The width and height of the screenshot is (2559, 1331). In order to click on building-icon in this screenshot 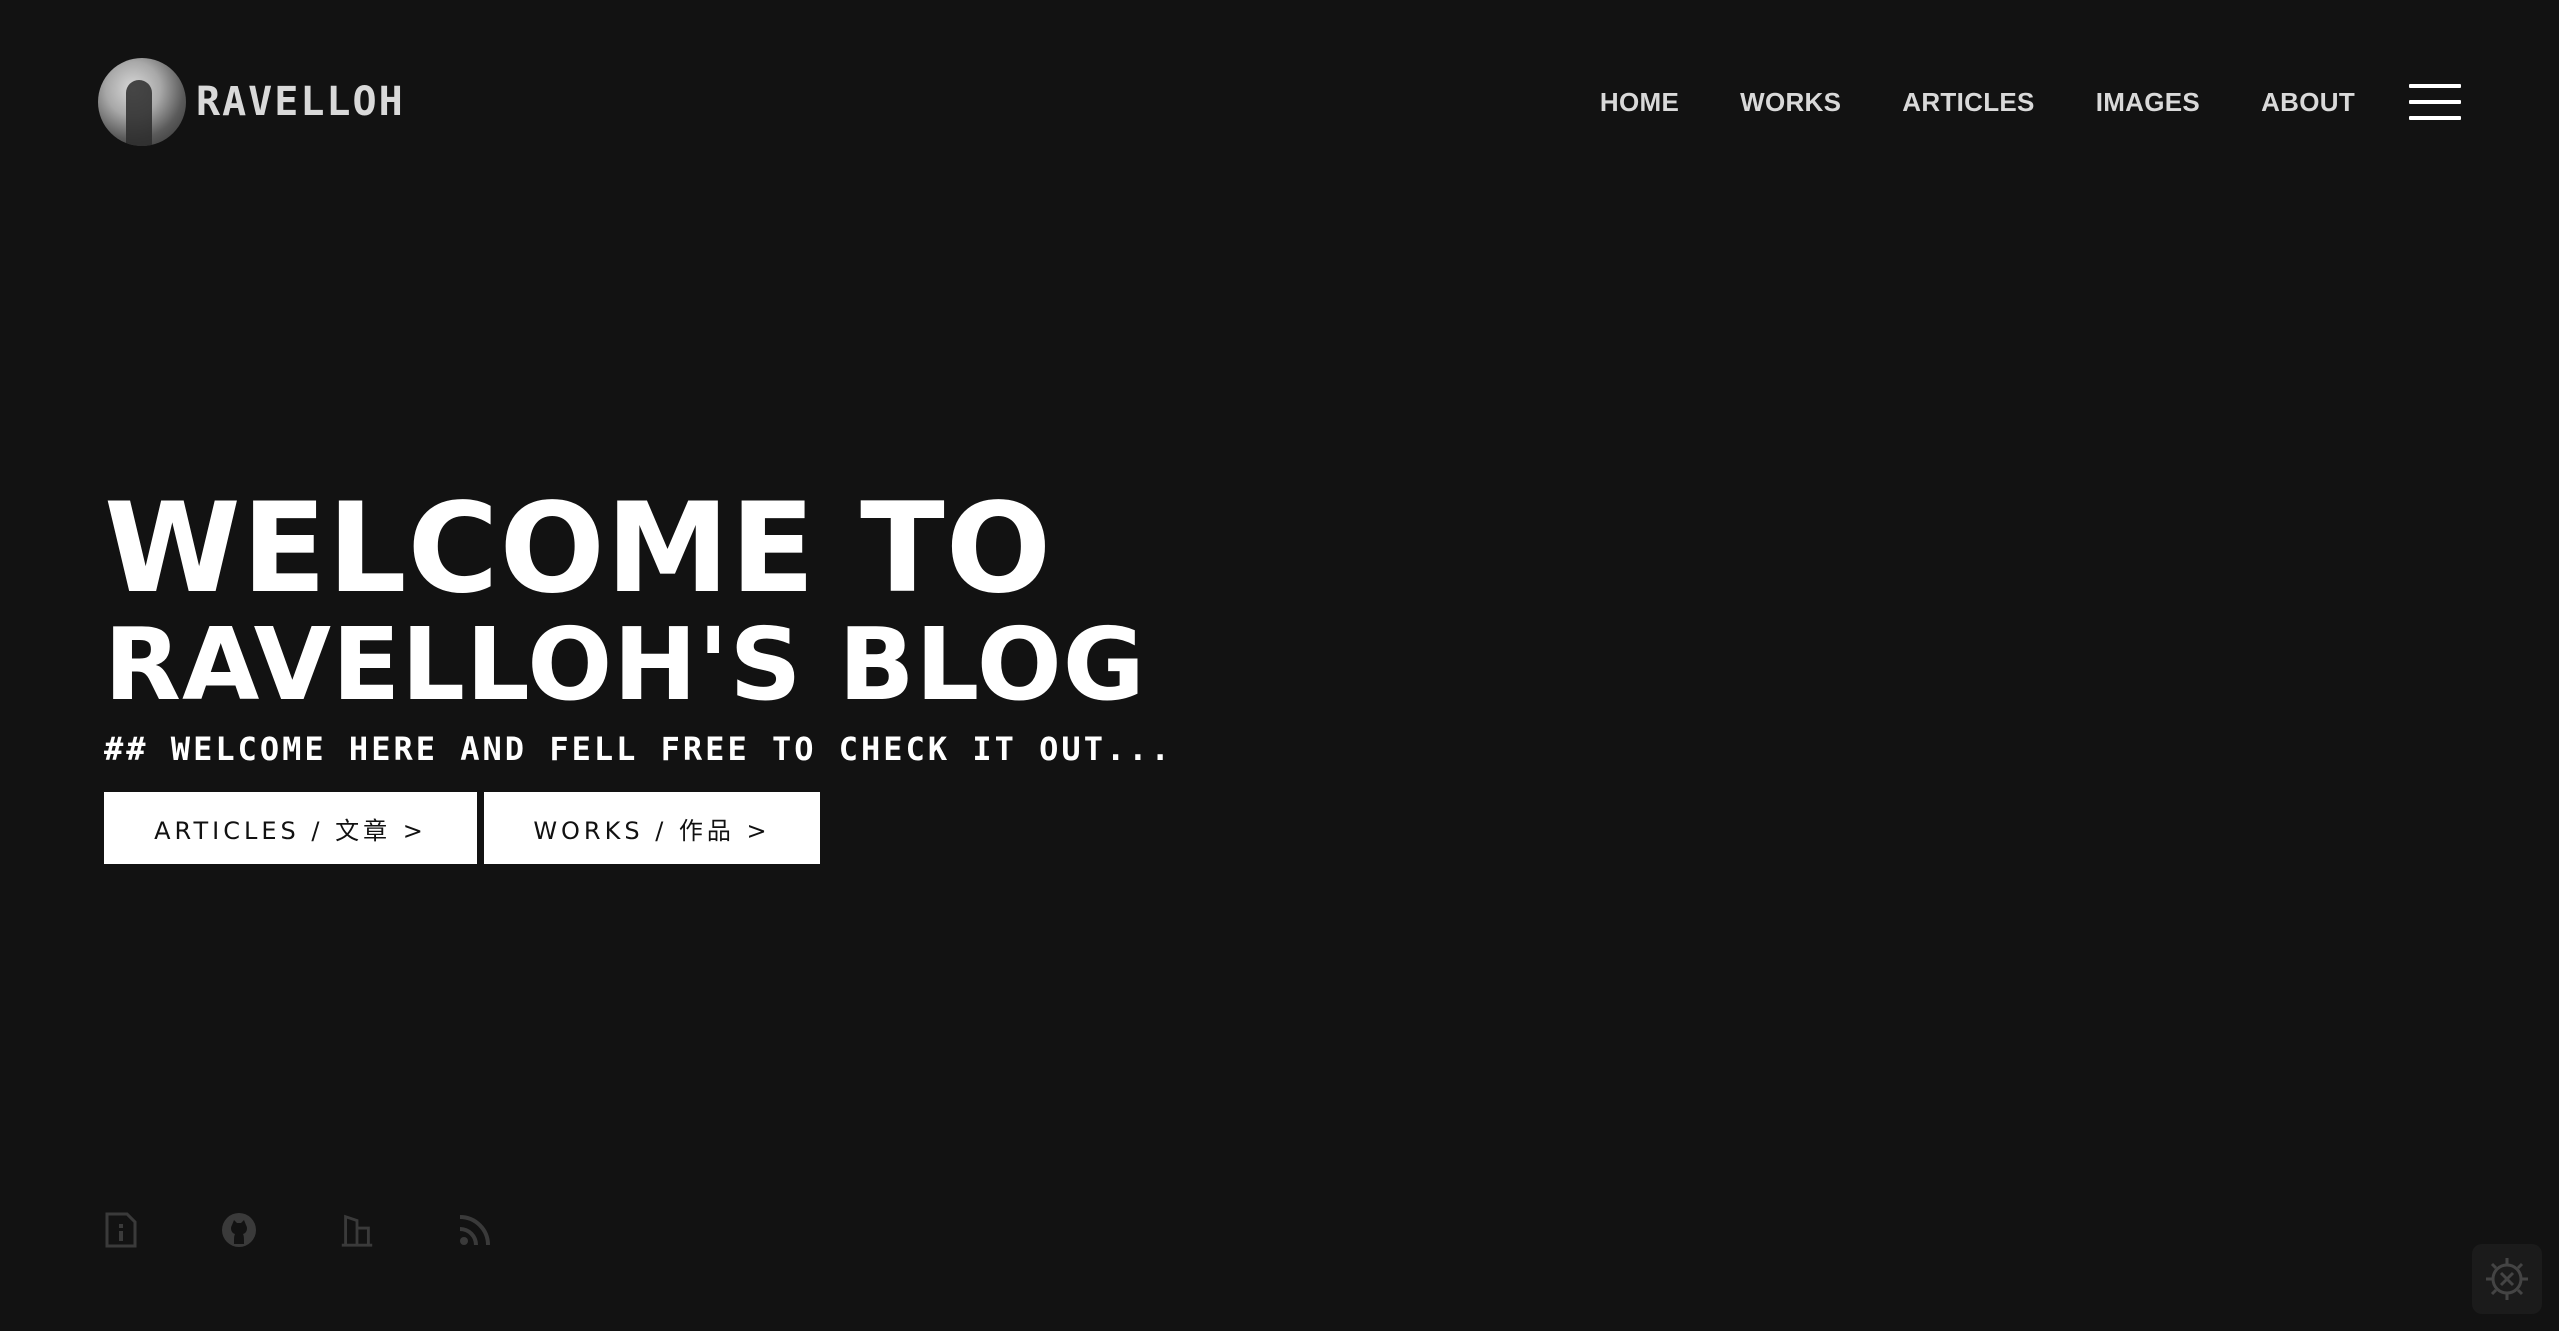, I will do `click(357, 1230)`.